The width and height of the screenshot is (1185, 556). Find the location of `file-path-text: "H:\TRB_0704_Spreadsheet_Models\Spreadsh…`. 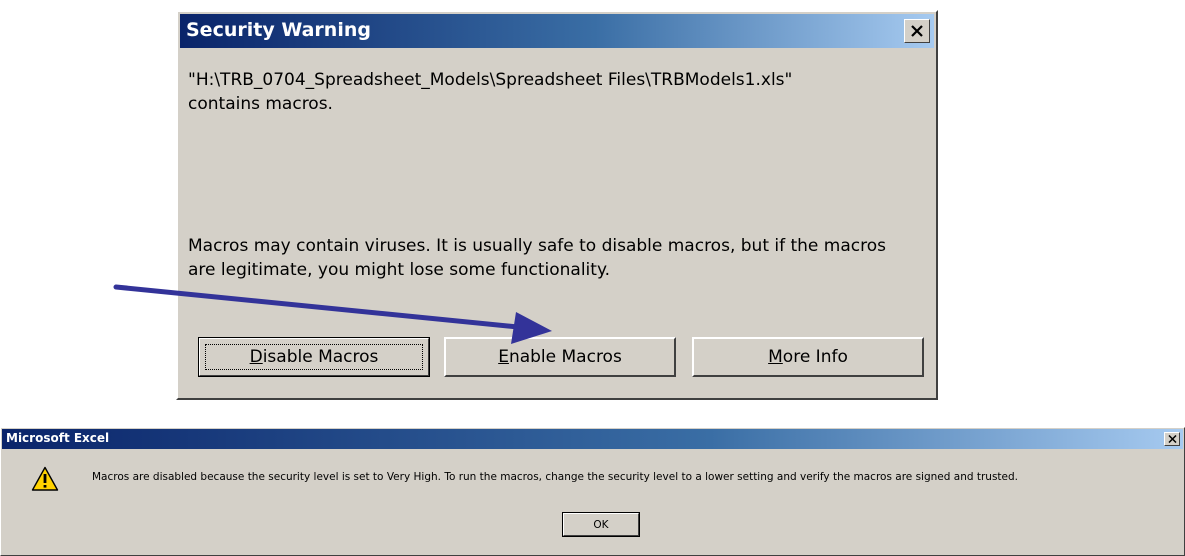

file-path-text: "H:\TRB_0704_Spreadsheet_Models\Spreadsh… is located at coordinates (490, 80).